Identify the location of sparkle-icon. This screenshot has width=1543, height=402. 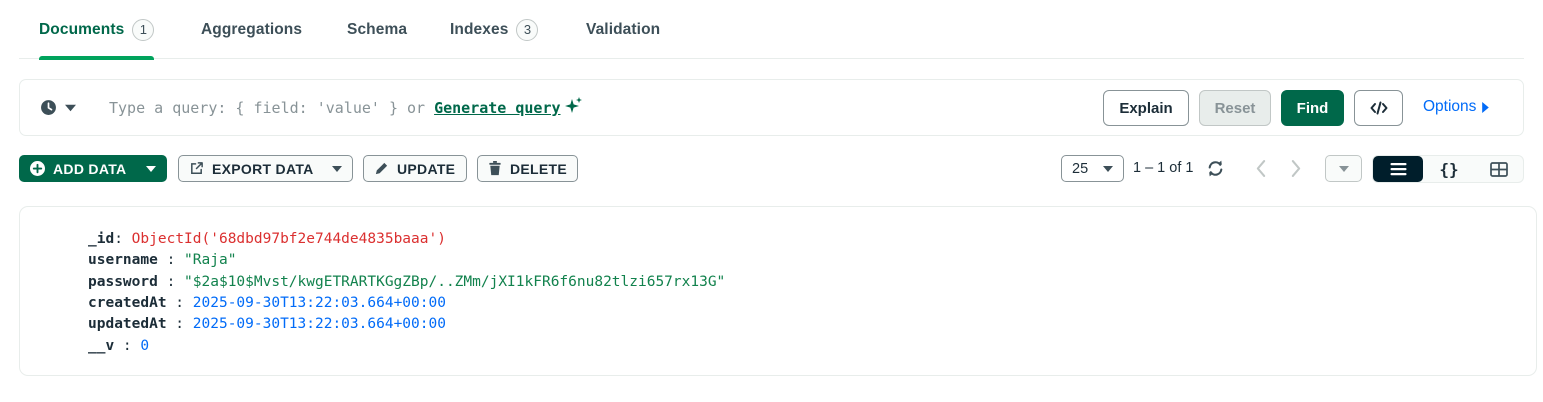
(573, 108).